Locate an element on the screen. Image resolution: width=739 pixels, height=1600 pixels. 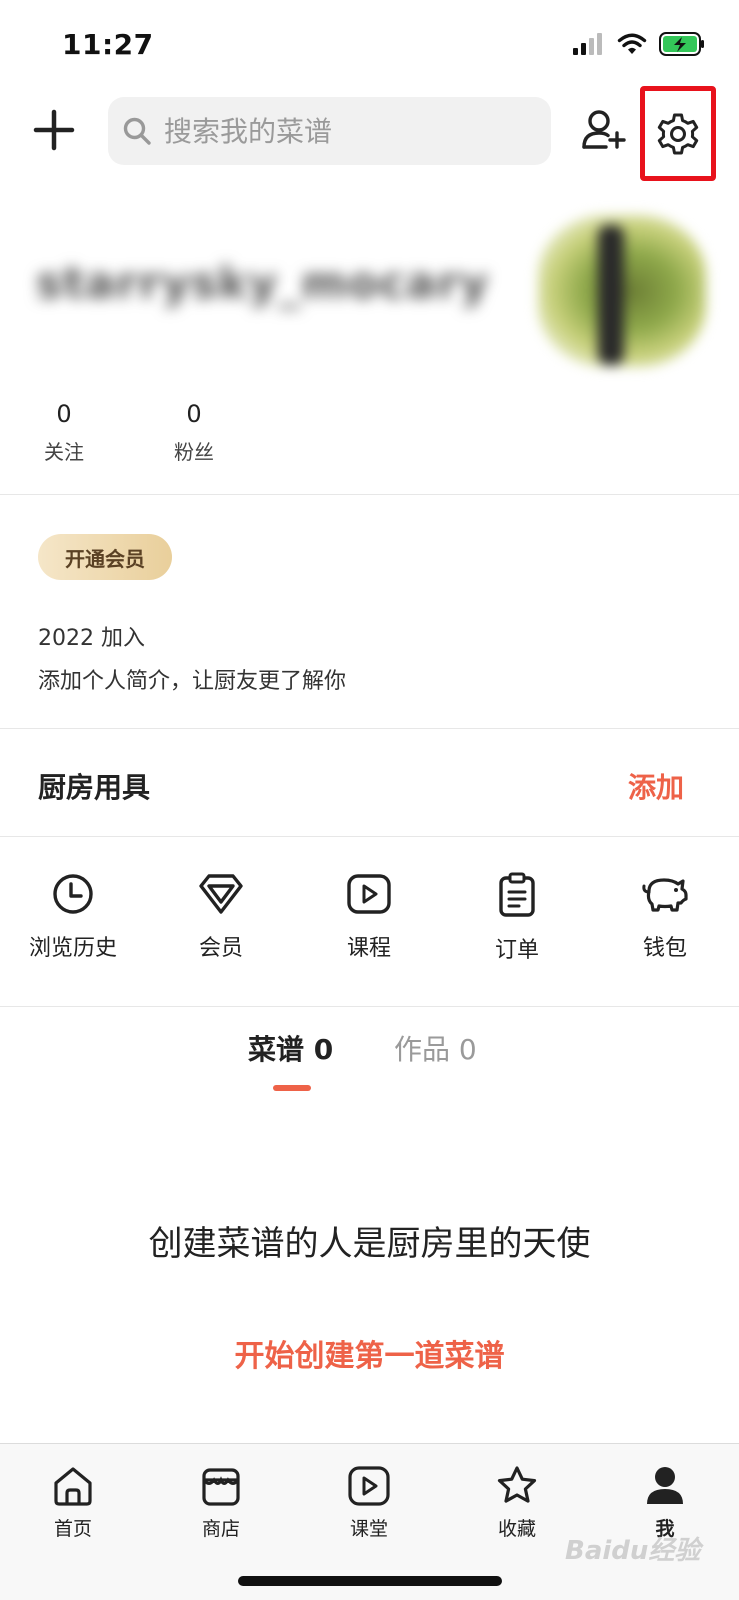
shortcut-label: 订单 is located at coordinates (516, 950).